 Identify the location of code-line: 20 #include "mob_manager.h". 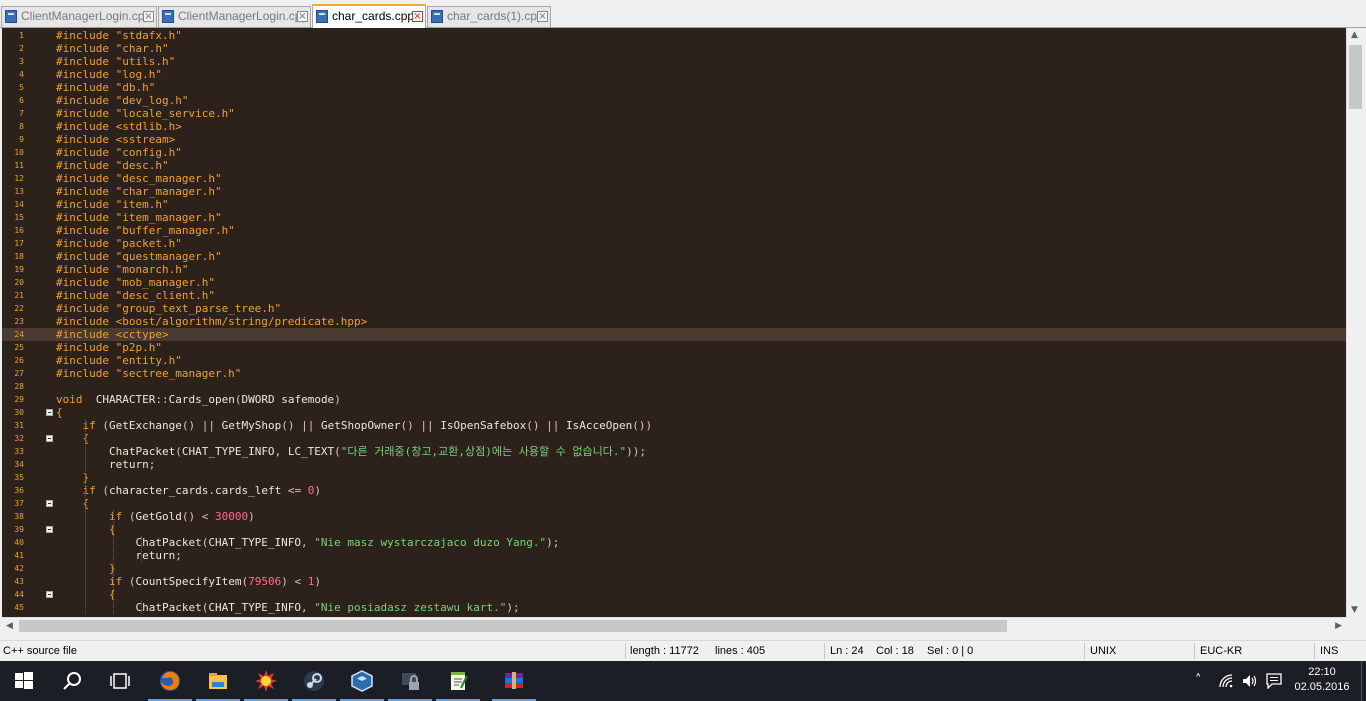
(674, 282).